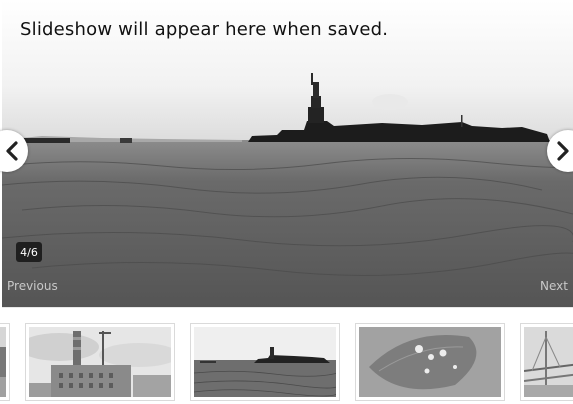  What do you see at coordinates (32, 286) in the screenshot?
I see `previous-link: Previous` at bounding box center [32, 286].